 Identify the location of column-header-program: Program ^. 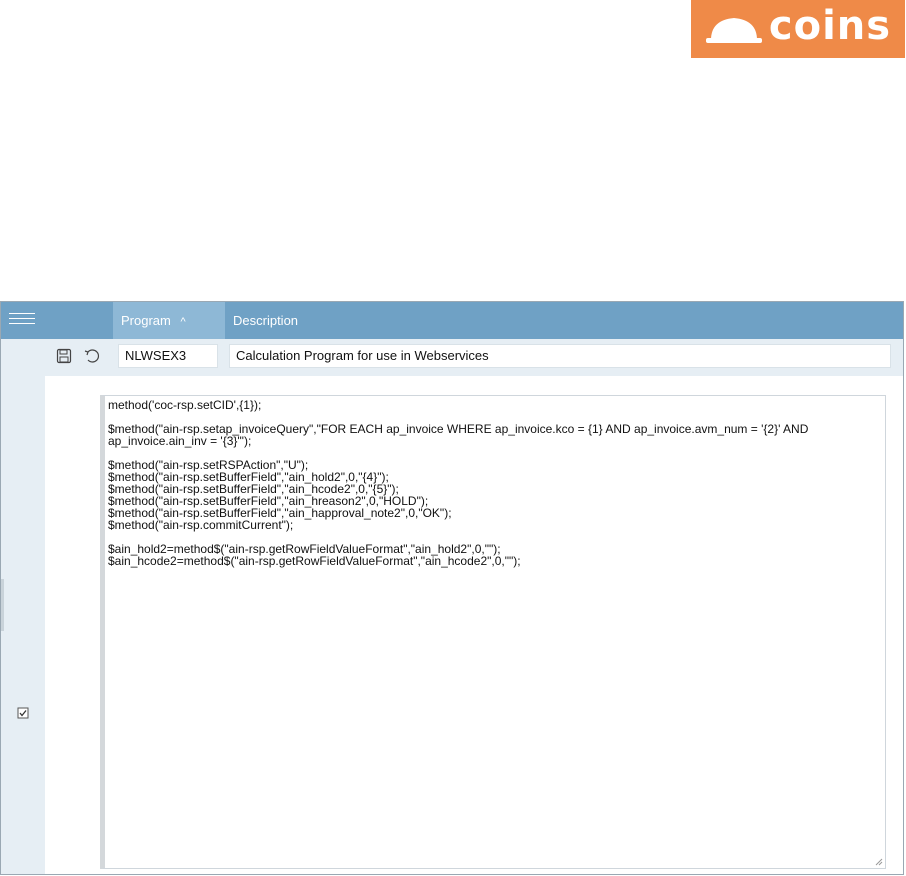
(169, 320).